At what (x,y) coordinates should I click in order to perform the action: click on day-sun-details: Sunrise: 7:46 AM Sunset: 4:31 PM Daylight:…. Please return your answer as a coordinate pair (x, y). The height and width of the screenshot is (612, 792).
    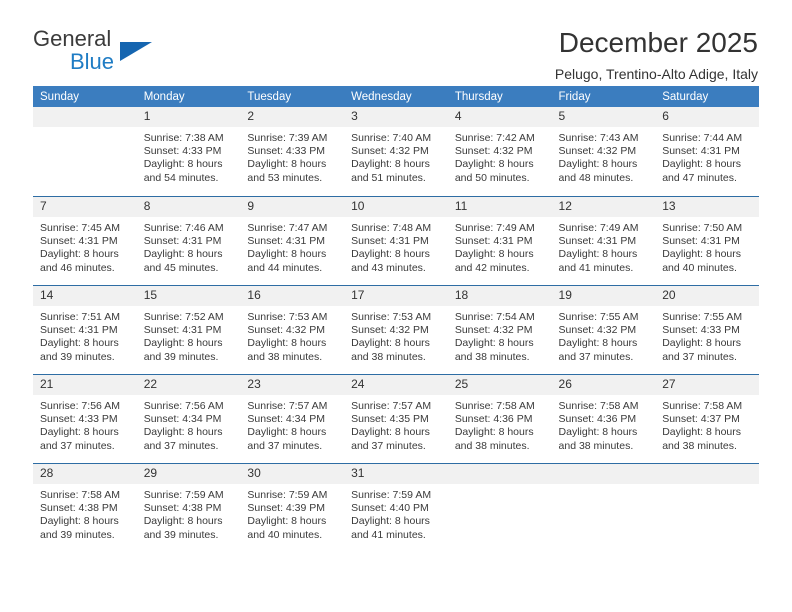
    Looking at the image, I should click on (189, 246).